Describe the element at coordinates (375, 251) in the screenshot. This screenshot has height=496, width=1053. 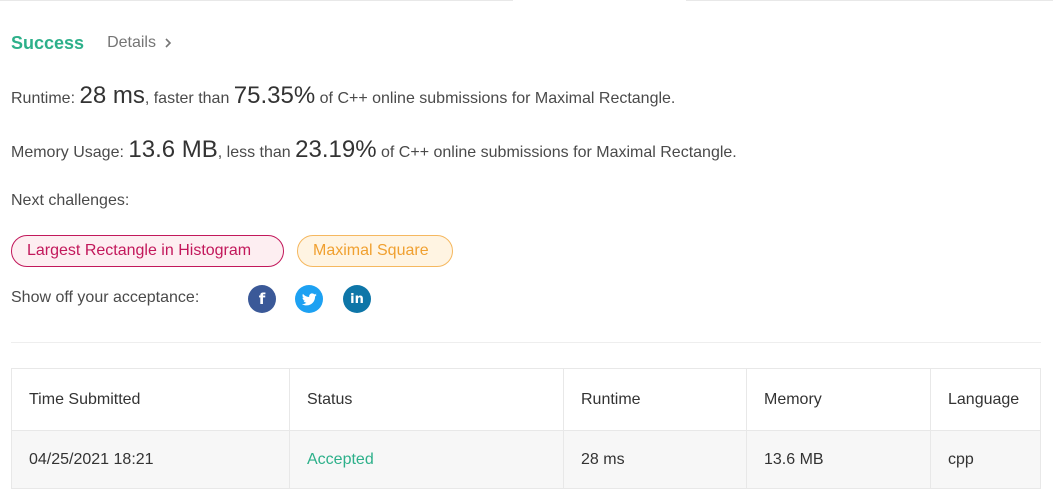
I see `challenge-chip-maximal-square: Maximal Square` at that location.